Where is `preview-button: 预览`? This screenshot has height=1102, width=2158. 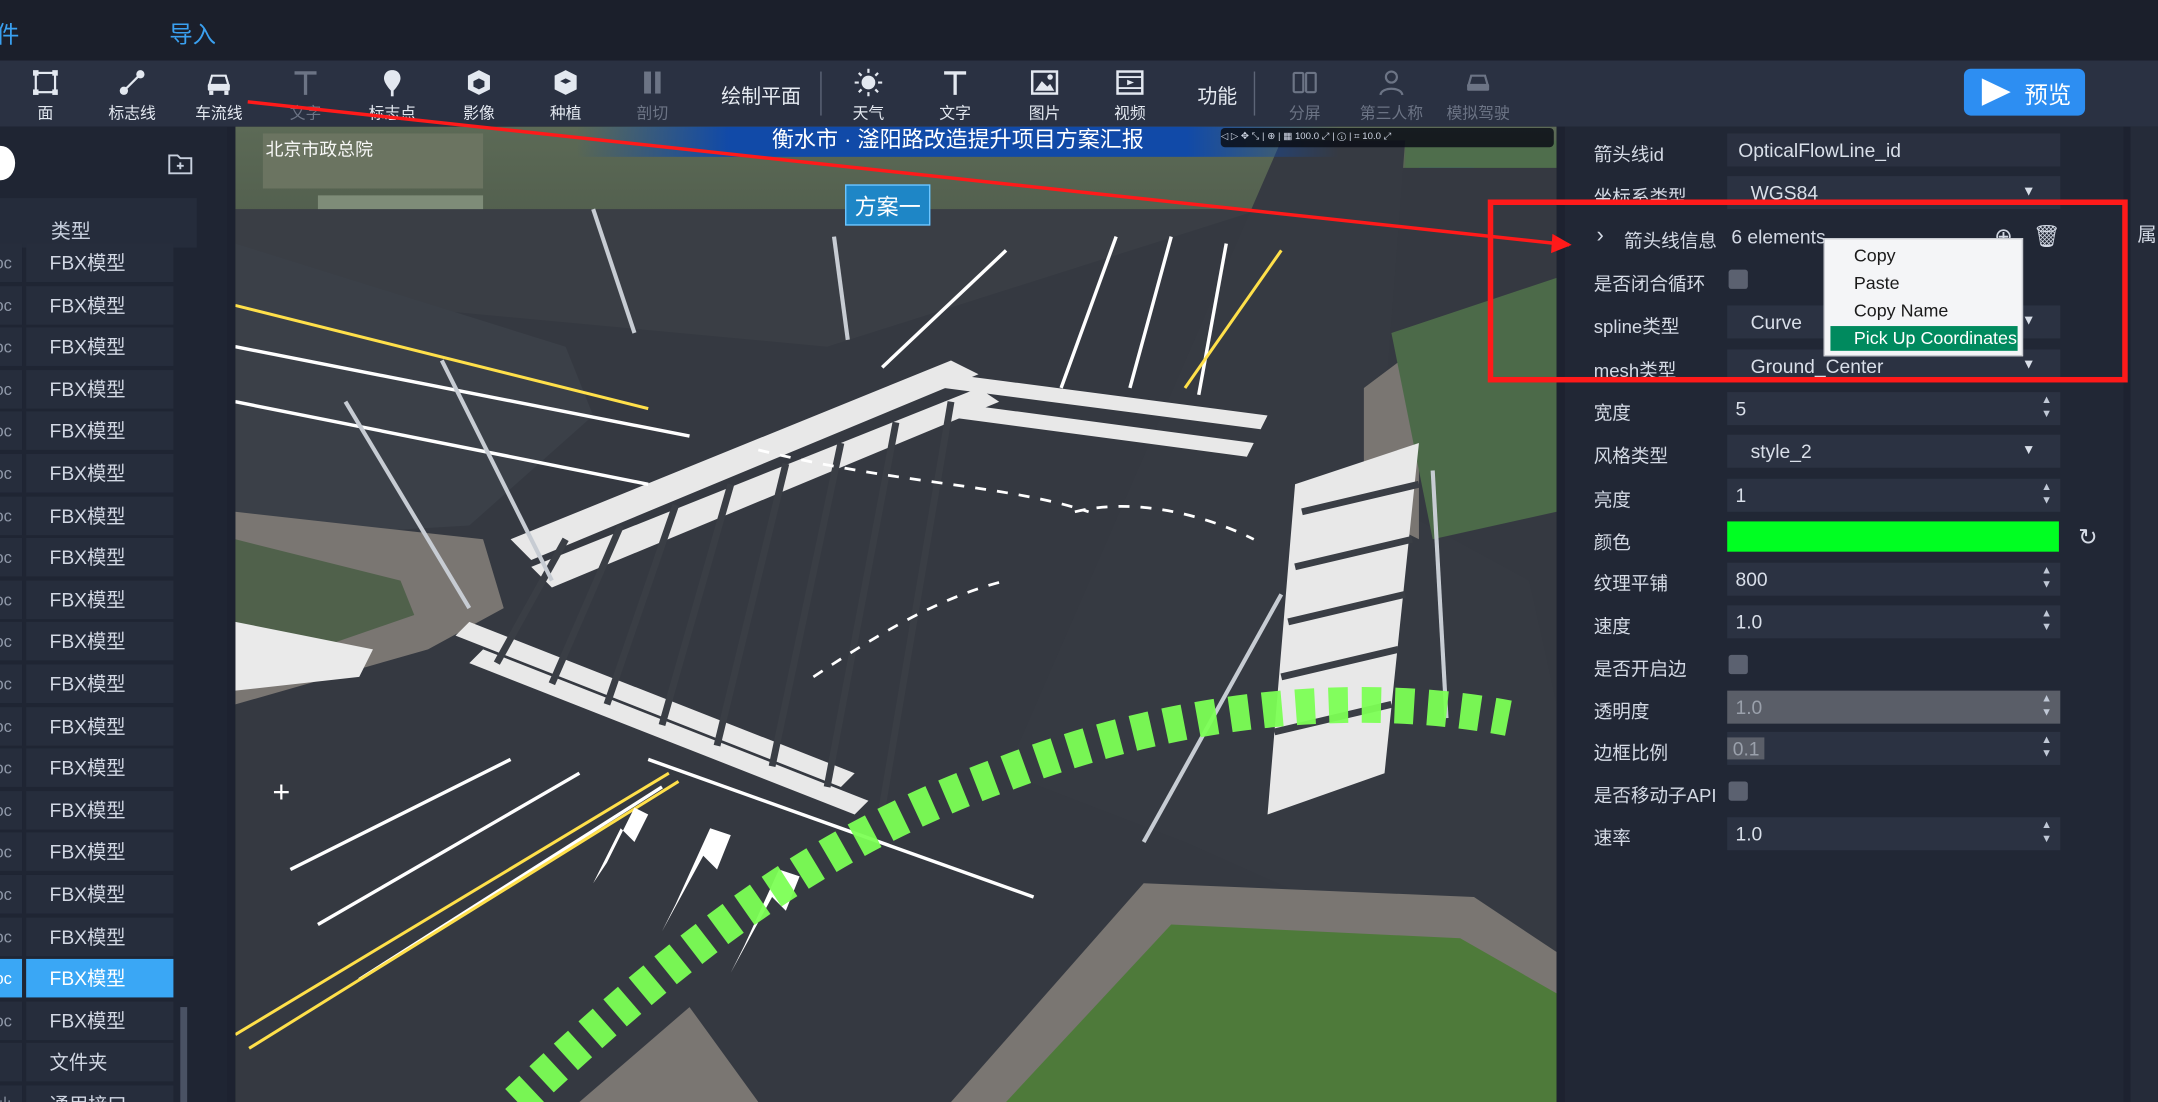
preview-button: 预览 is located at coordinates (2024, 92).